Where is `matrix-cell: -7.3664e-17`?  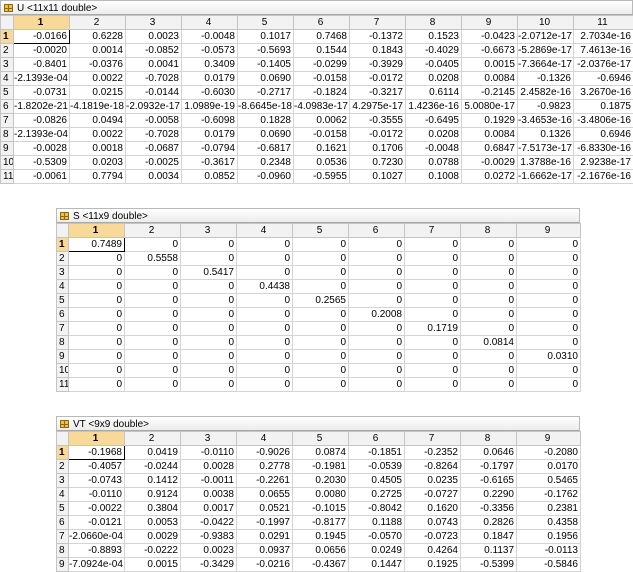 matrix-cell: -7.3664e-17 is located at coordinates (546, 65).